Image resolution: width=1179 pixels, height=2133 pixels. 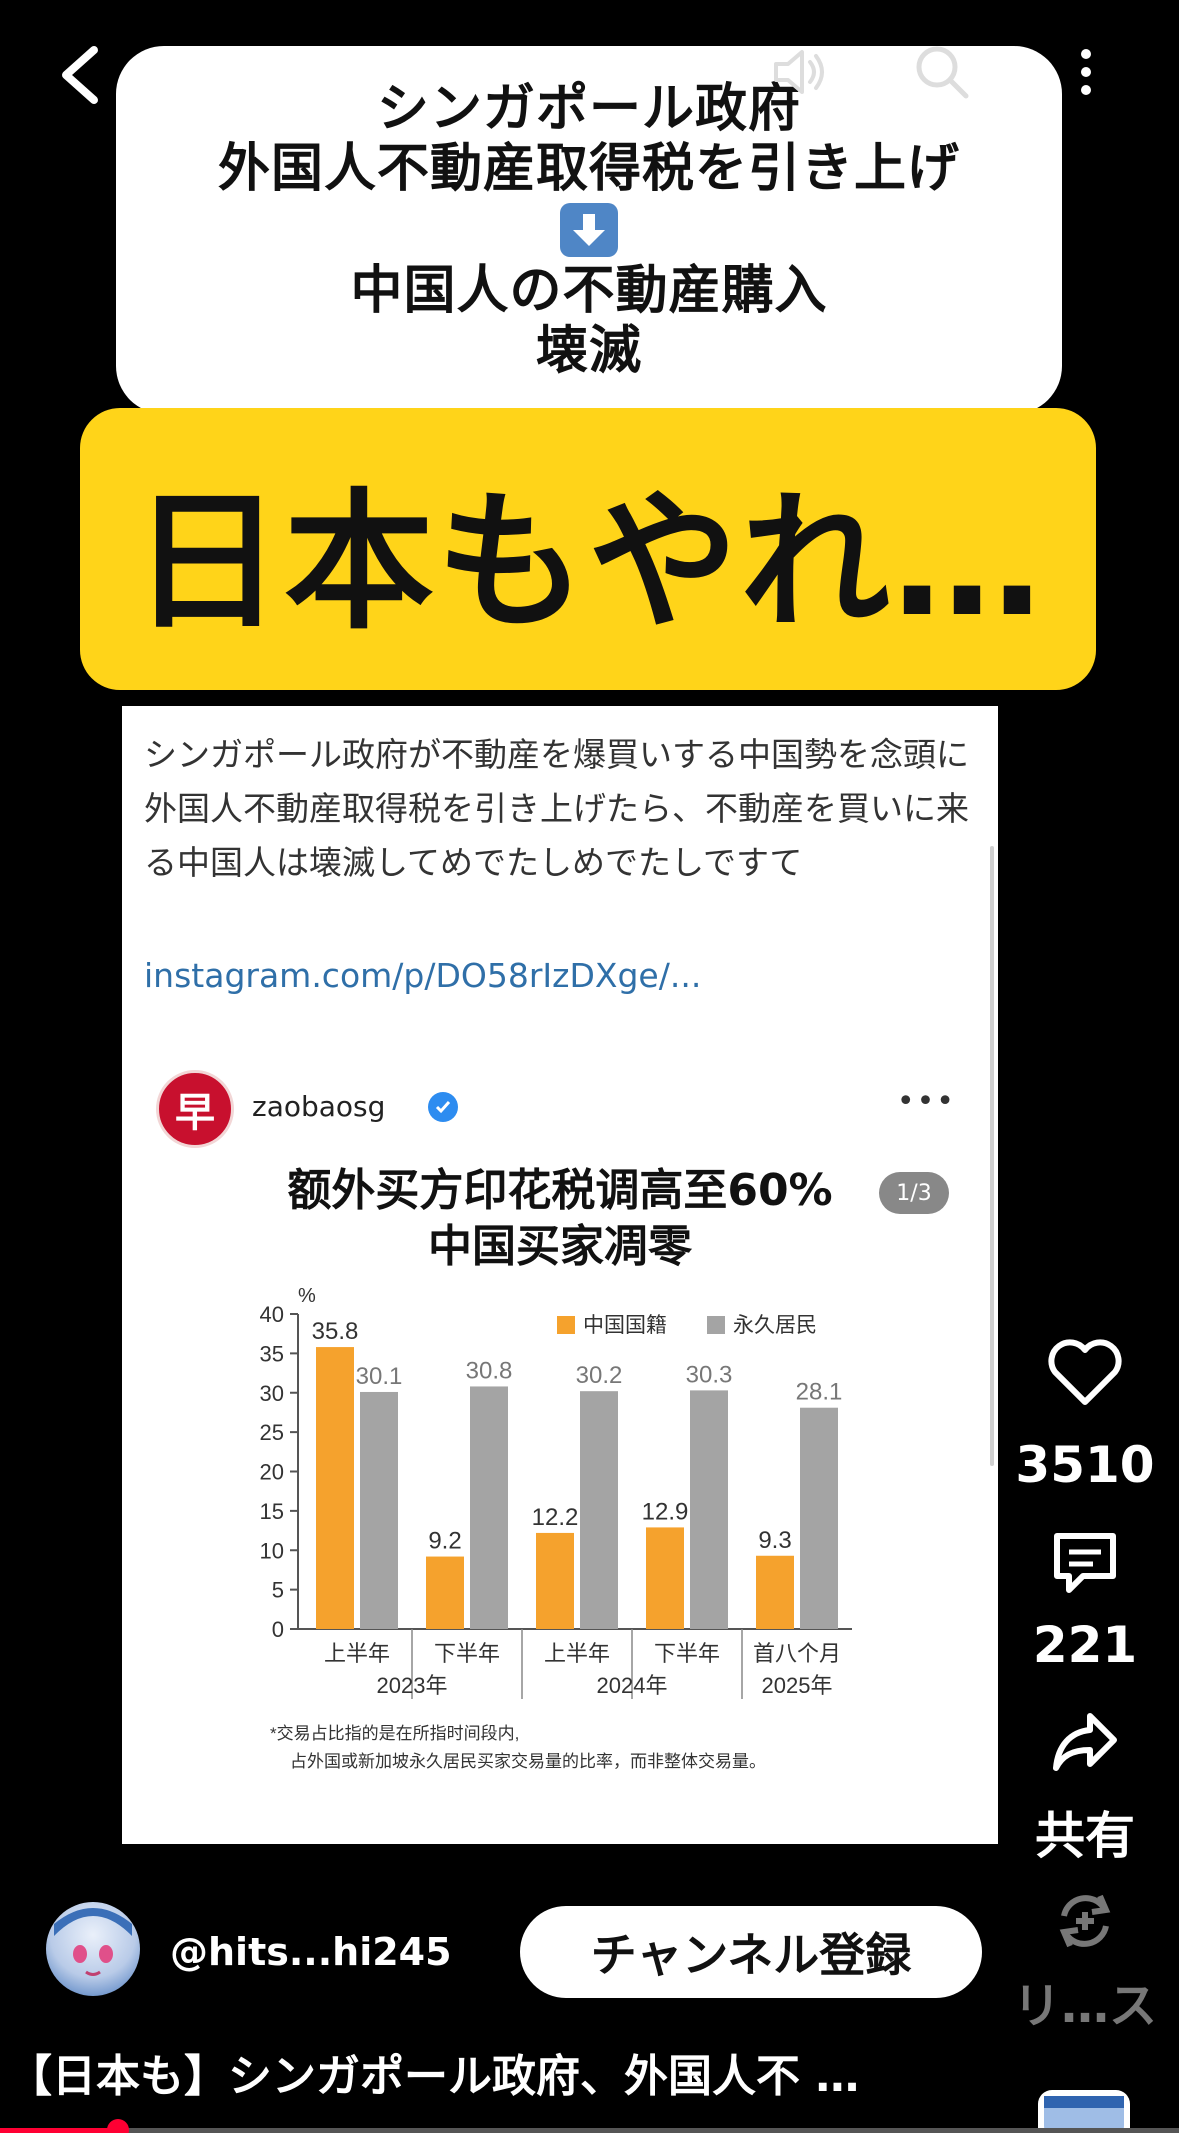 I want to click on more-options-button, so click(x=1086, y=72).